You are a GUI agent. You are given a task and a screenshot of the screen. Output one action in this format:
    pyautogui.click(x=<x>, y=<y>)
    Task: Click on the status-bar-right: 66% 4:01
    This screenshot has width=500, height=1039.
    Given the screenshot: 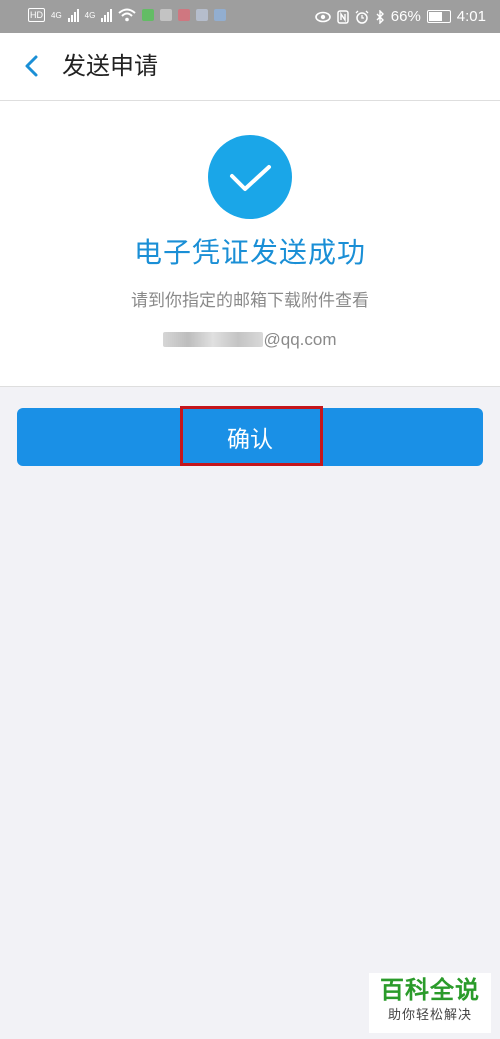 What is the action you would take?
    pyautogui.click(x=400, y=16)
    